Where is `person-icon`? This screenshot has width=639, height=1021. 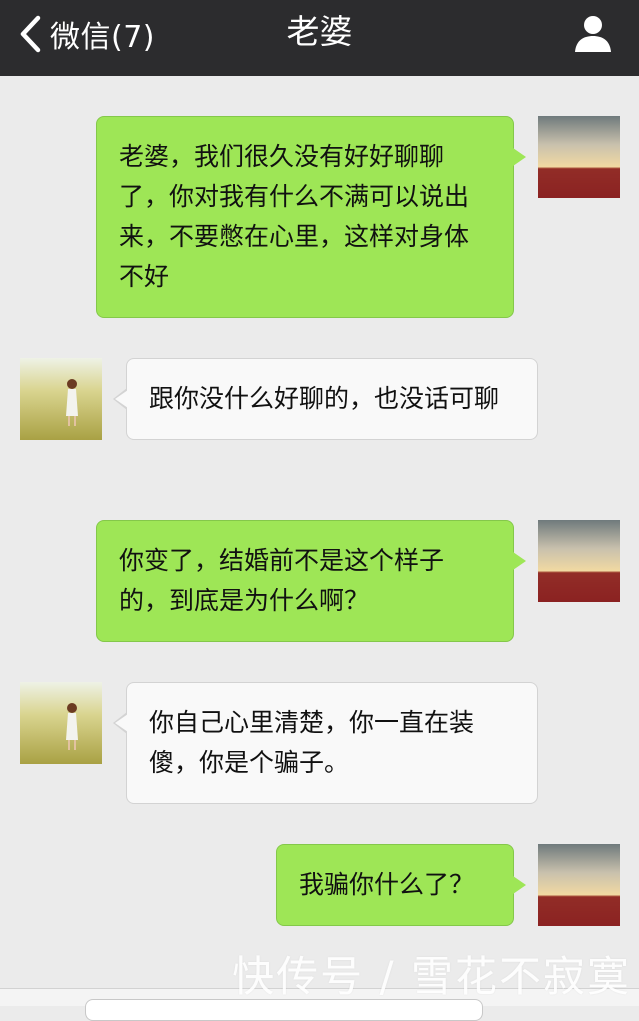 person-icon is located at coordinates (593, 34).